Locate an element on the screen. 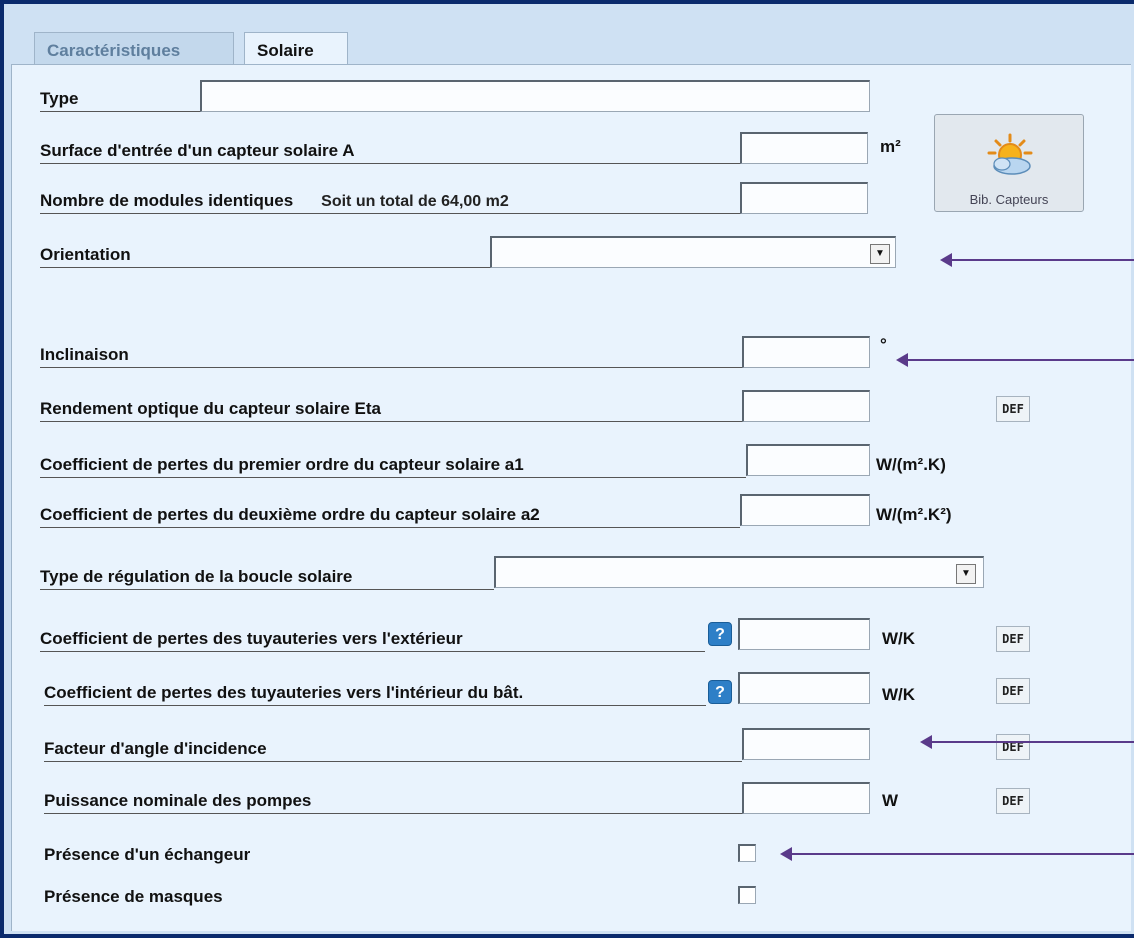 The image size is (1134, 938). pertes-int-input is located at coordinates (804, 688).